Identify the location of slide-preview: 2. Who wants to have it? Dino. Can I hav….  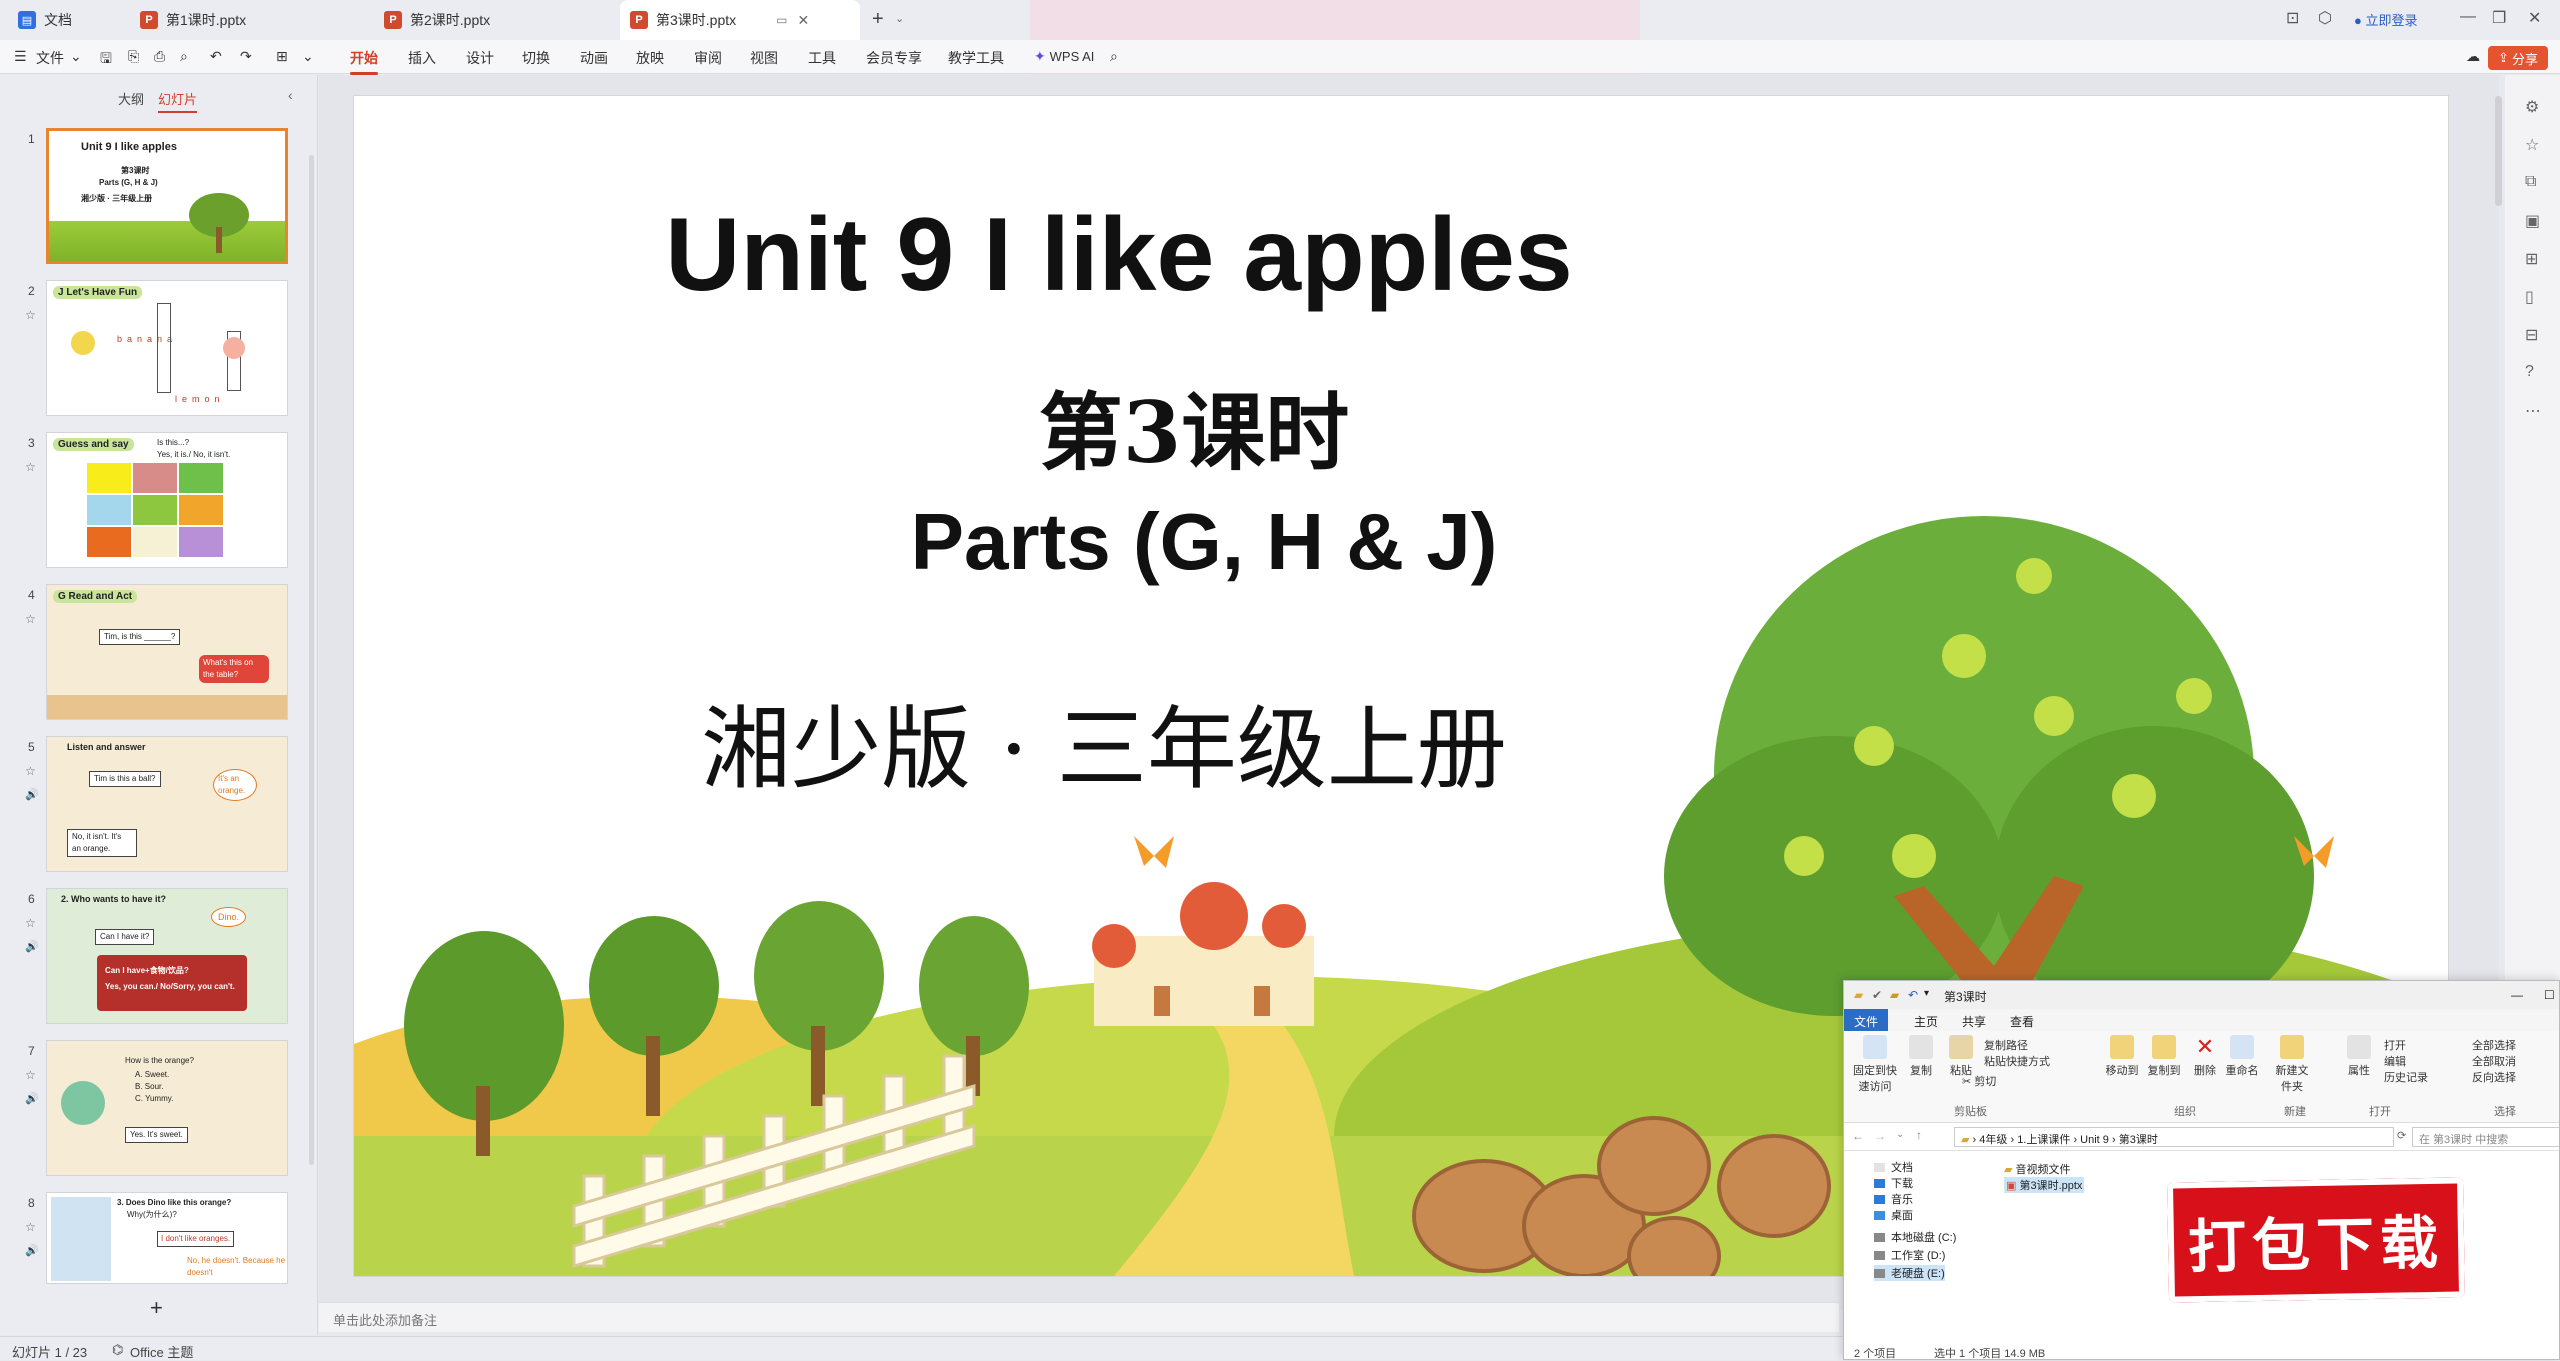
(167, 956).